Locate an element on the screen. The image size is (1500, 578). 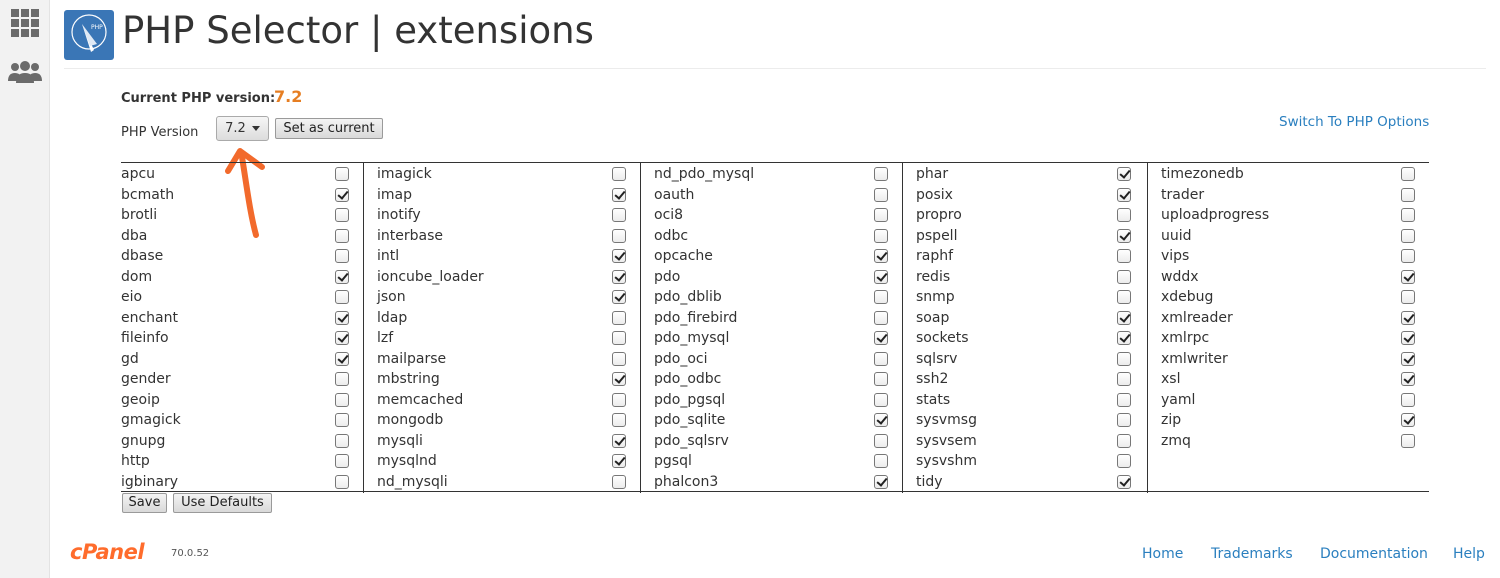
extension-row: pdo_sqlite is located at coordinates (771, 420).